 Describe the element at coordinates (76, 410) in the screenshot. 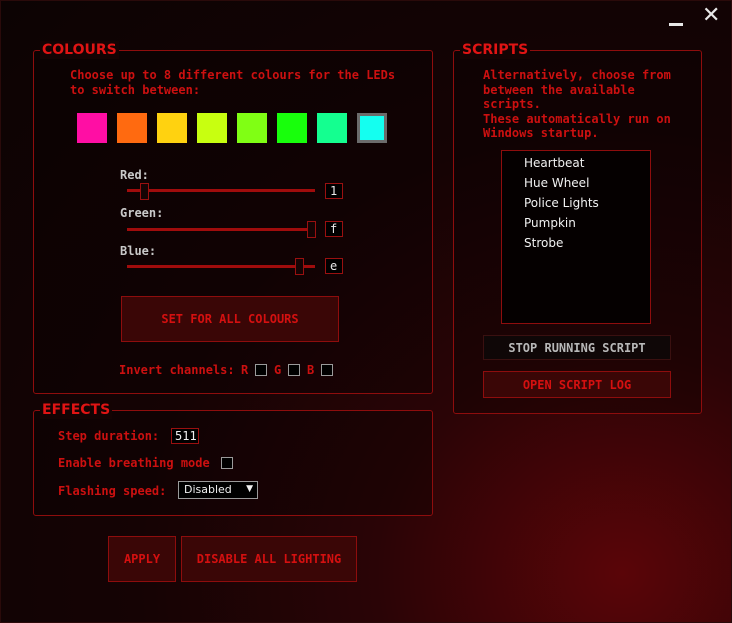

I see `effects-title: EFFECTS` at that location.